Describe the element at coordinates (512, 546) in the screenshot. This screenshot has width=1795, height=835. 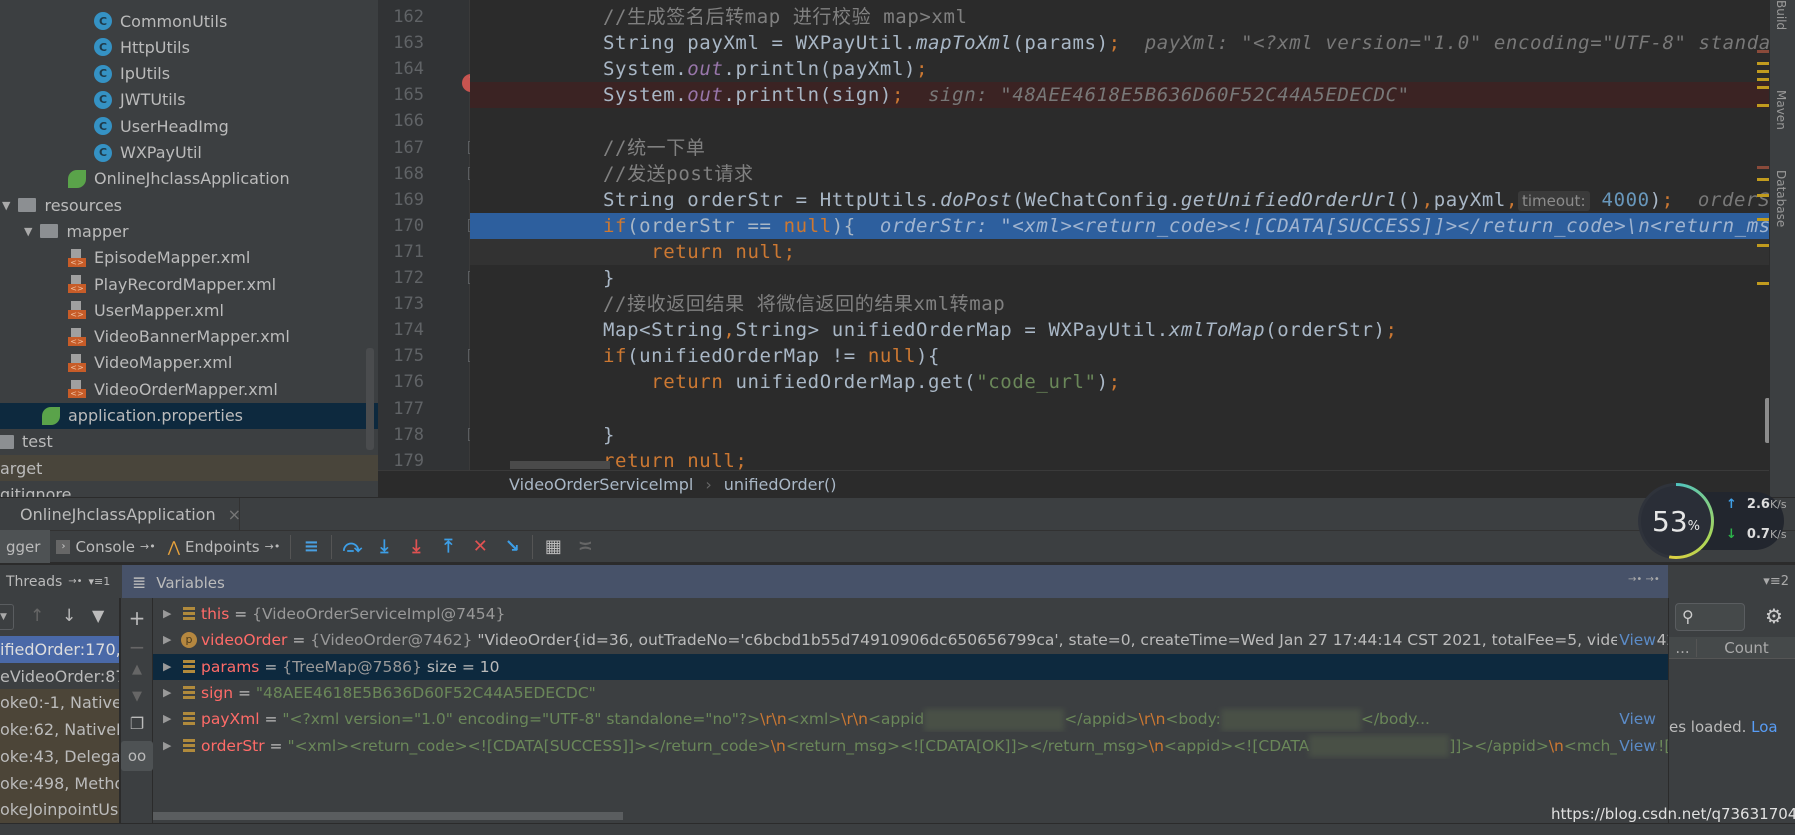
I see `run-to-cursor-icon: ↘` at that location.